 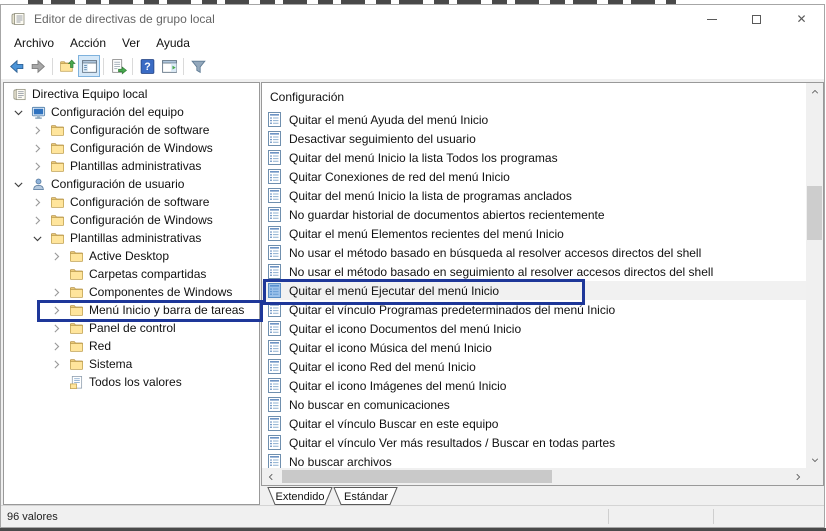 What do you see at coordinates (131, 310) in the screenshot?
I see `tree-item: Menú Inicio y barra de tareas` at bounding box center [131, 310].